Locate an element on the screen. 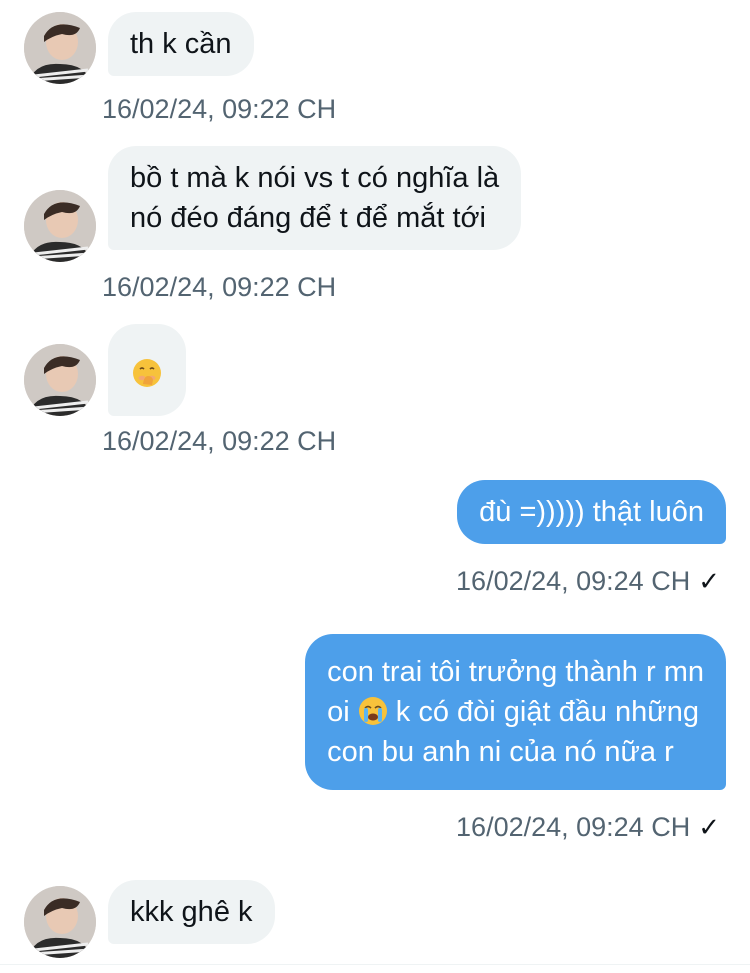  message-text: th k cần is located at coordinates (181, 44).